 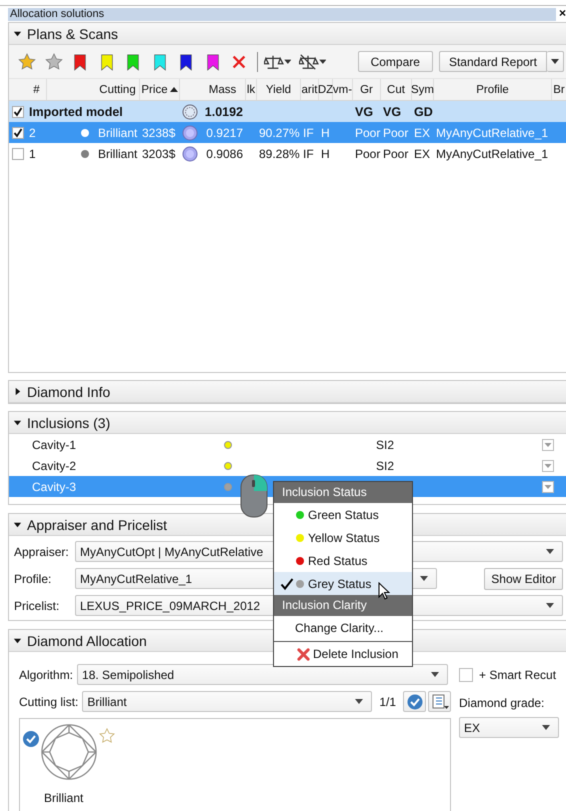 What do you see at coordinates (279, 133) in the screenshot?
I see `table-cell-text: 90.27%` at bounding box center [279, 133].